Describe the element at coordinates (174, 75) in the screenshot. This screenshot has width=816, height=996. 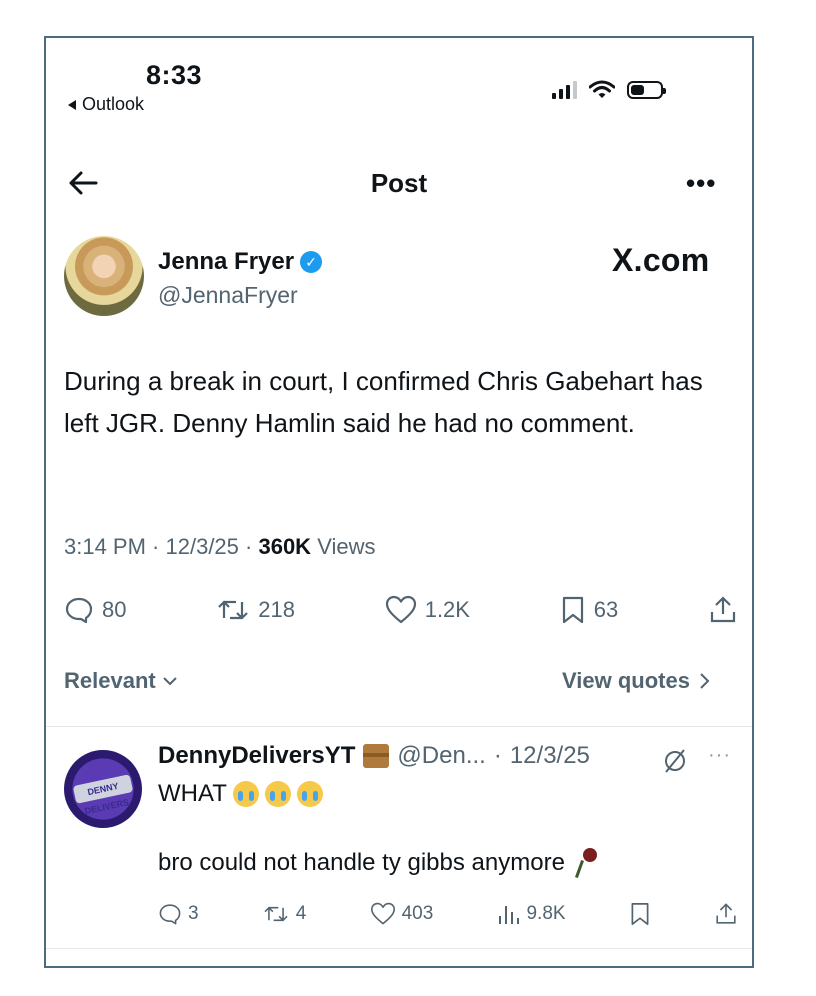
I see `status-time: 8:33` at that location.